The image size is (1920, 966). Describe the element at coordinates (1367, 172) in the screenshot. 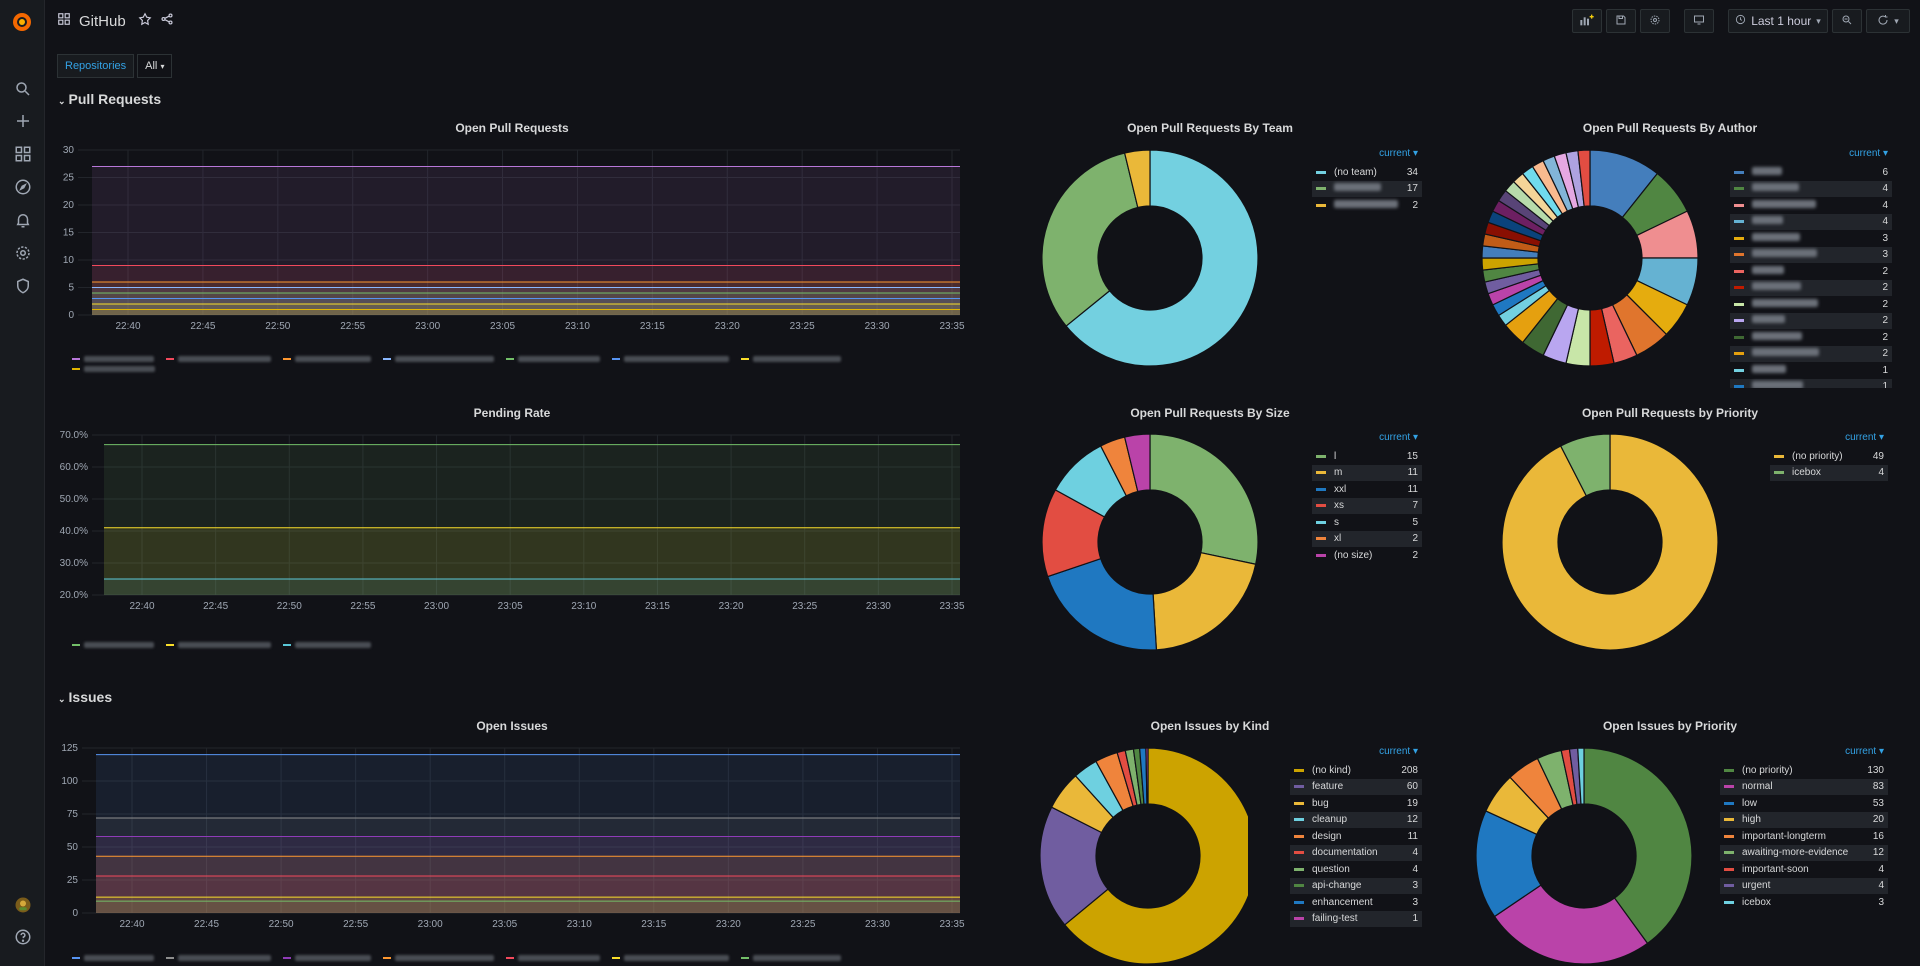

I see `legend-row: (no team) 34` at that location.